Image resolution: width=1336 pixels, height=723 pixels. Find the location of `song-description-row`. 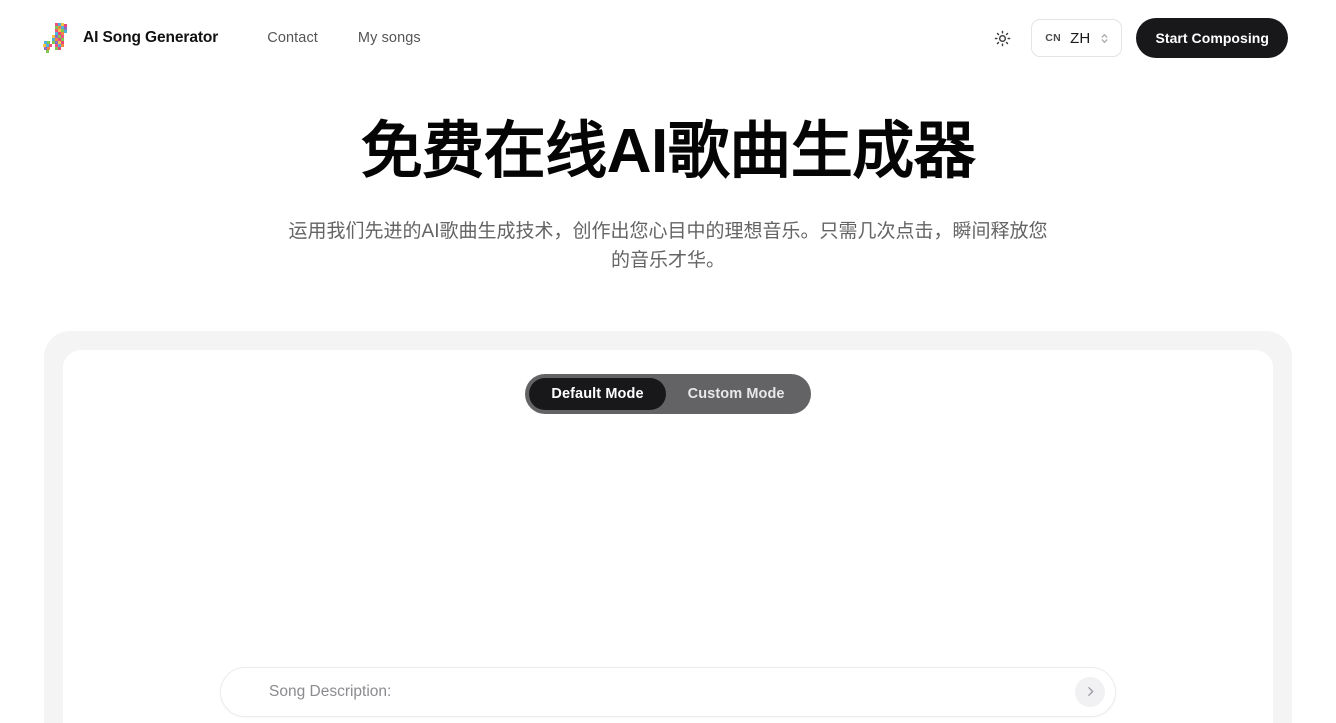

song-description-row is located at coordinates (668, 691).